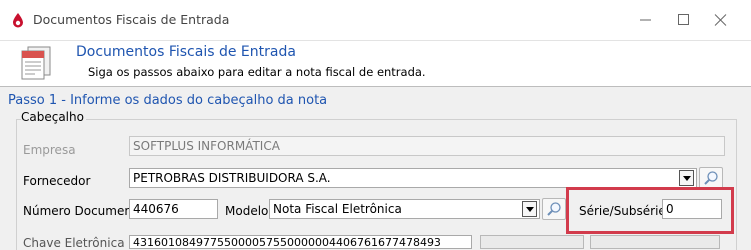 Image resolution: width=751 pixels, height=250 pixels. What do you see at coordinates (36, 63) in the screenshot?
I see `document-form-icon` at bounding box center [36, 63].